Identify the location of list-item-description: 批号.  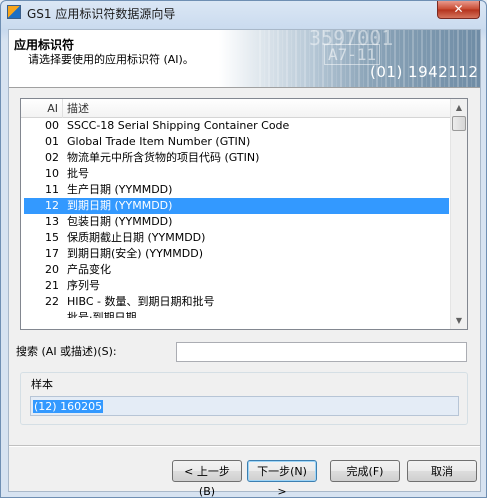
(78, 173).